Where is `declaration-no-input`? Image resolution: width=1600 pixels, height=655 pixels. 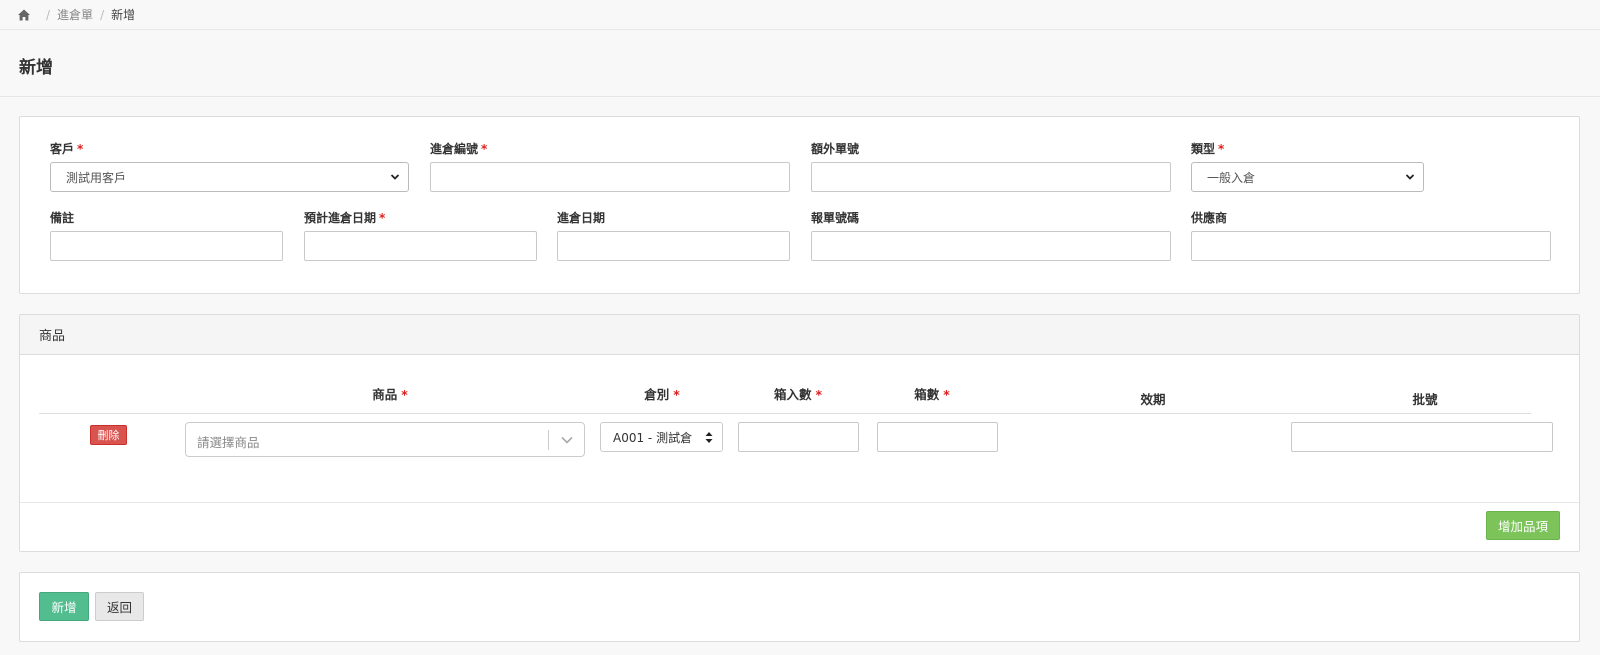 declaration-no-input is located at coordinates (991, 246).